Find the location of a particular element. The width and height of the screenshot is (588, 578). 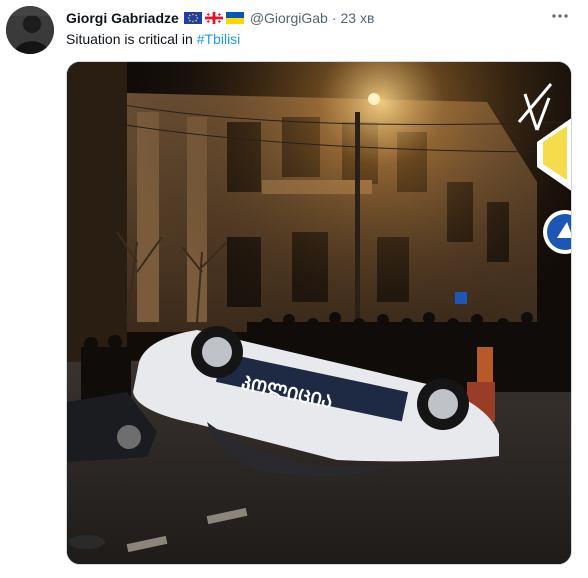

tweet-text: Situation is critical in #Tbilisi is located at coordinates (153, 39).